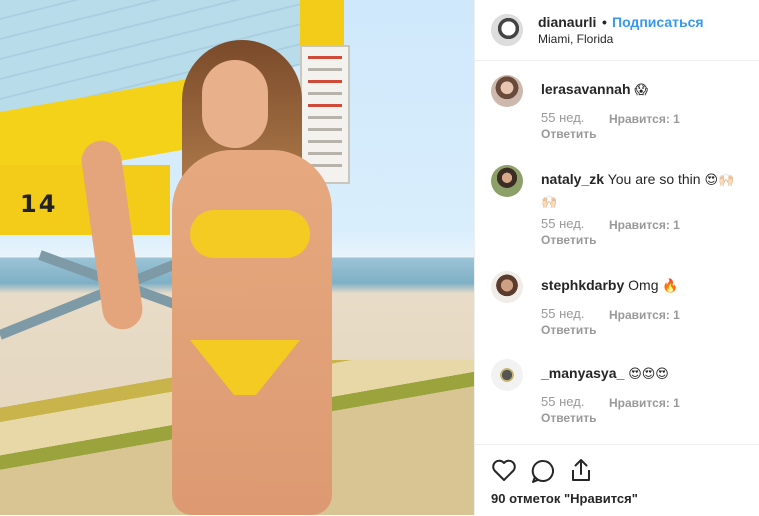  I want to click on post-header: dianaurli • Подписаться Miami, Florida, so click(617, 30).